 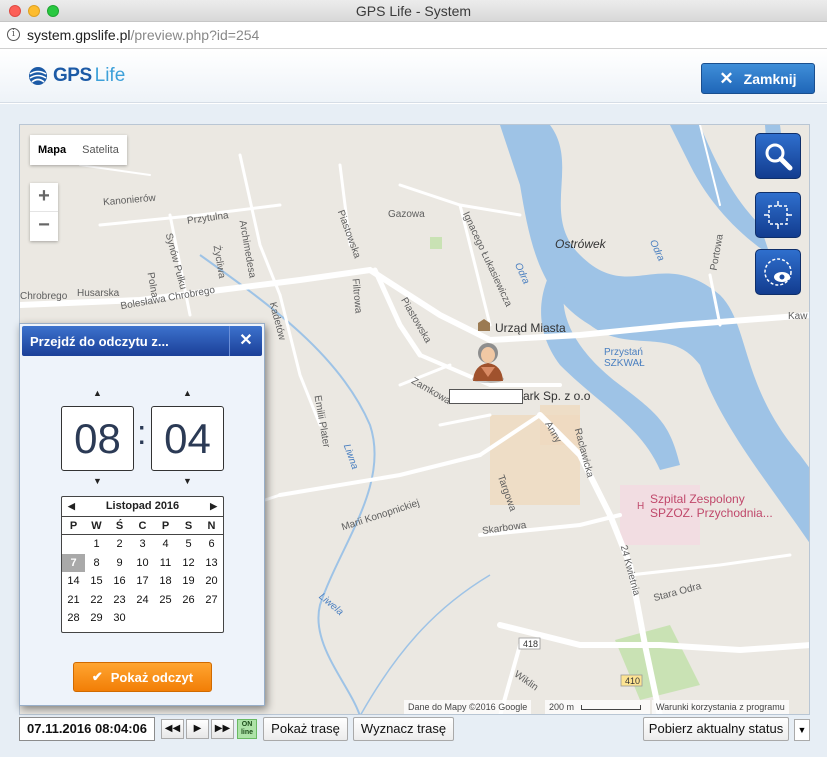 I want to click on road-number: 410, so click(x=633, y=681).